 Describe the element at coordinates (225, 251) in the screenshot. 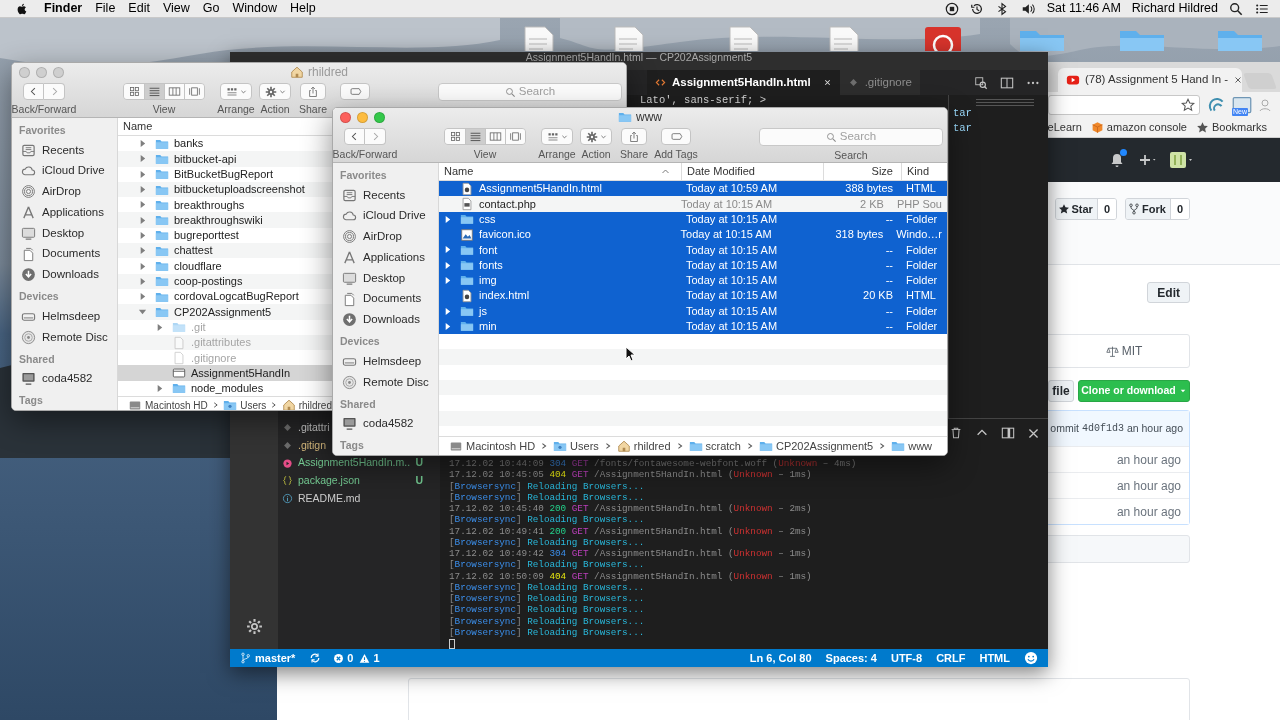

I see `file-row: chattest` at that location.